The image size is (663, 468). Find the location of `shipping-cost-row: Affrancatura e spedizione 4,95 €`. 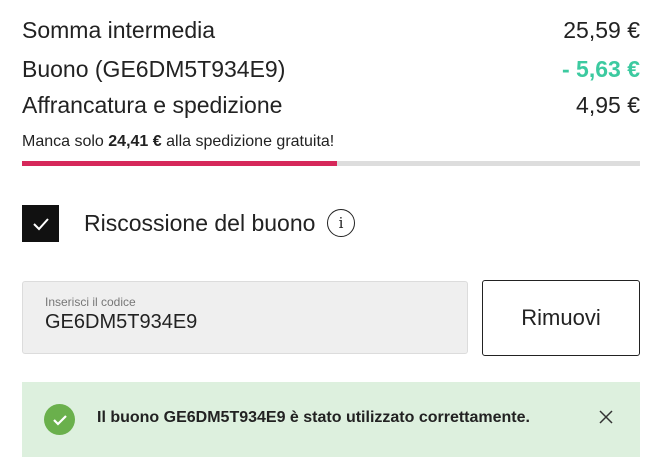

shipping-cost-row: Affrancatura e spedizione 4,95 € is located at coordinates (331, 105).